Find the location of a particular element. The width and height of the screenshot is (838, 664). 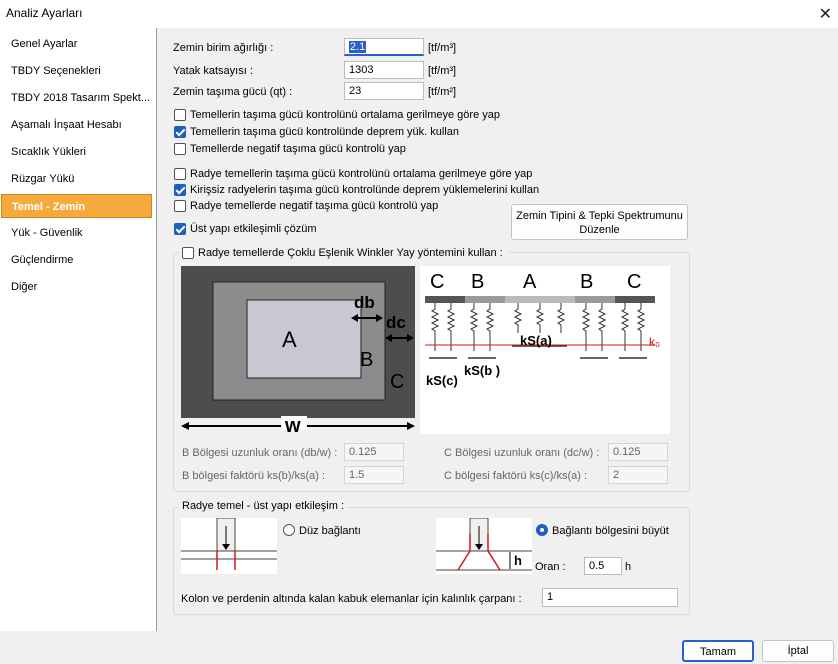

ks-c-label: kS(c) is located at coordinates (442, 380).